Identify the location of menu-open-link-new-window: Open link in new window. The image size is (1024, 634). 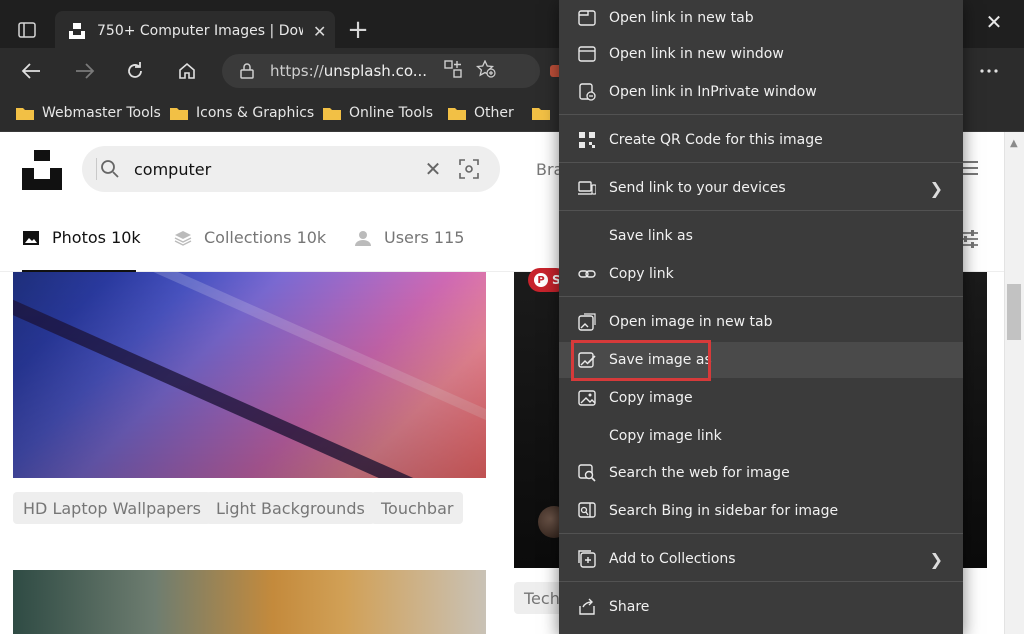
(761, 54).